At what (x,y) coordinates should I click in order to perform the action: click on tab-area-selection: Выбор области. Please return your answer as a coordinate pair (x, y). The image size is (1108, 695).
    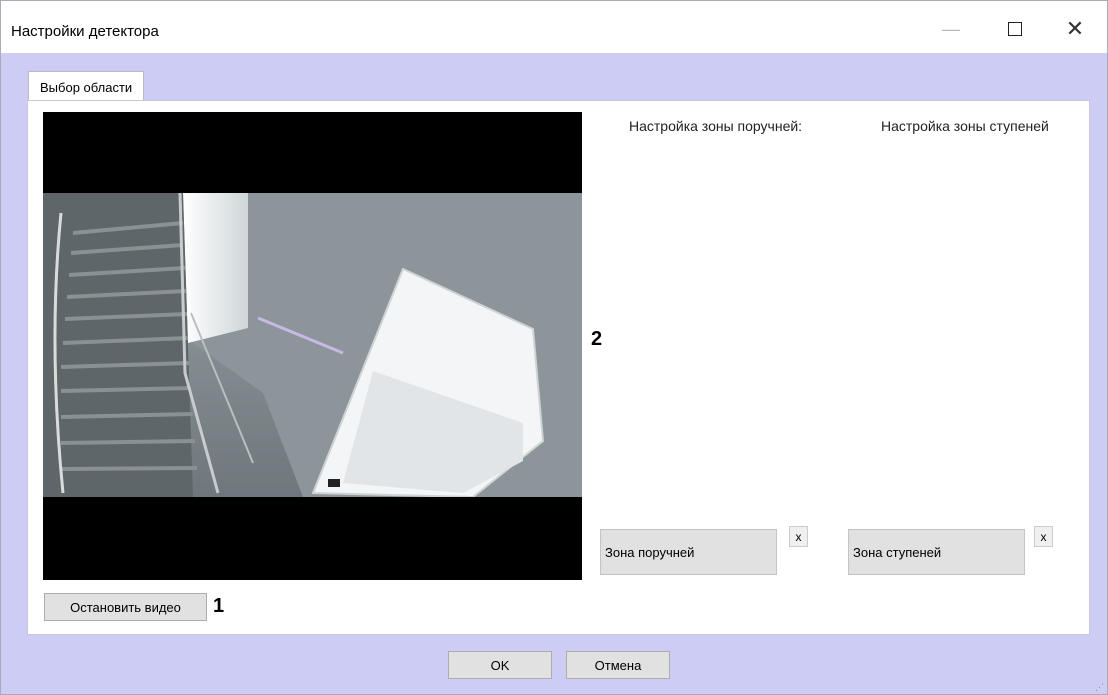
    Looking at the image, I should click on (86, 86).